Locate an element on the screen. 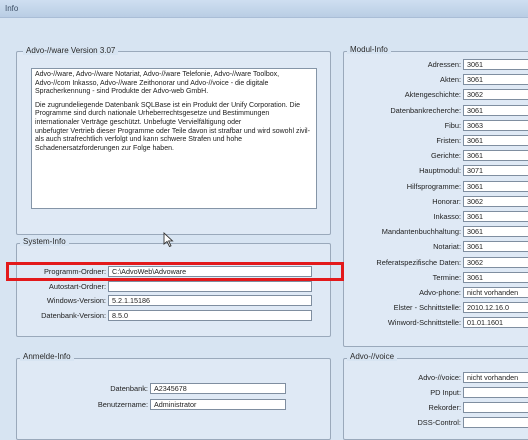  system-info-field: 8.5.0 is located at coordinates (210, 315).